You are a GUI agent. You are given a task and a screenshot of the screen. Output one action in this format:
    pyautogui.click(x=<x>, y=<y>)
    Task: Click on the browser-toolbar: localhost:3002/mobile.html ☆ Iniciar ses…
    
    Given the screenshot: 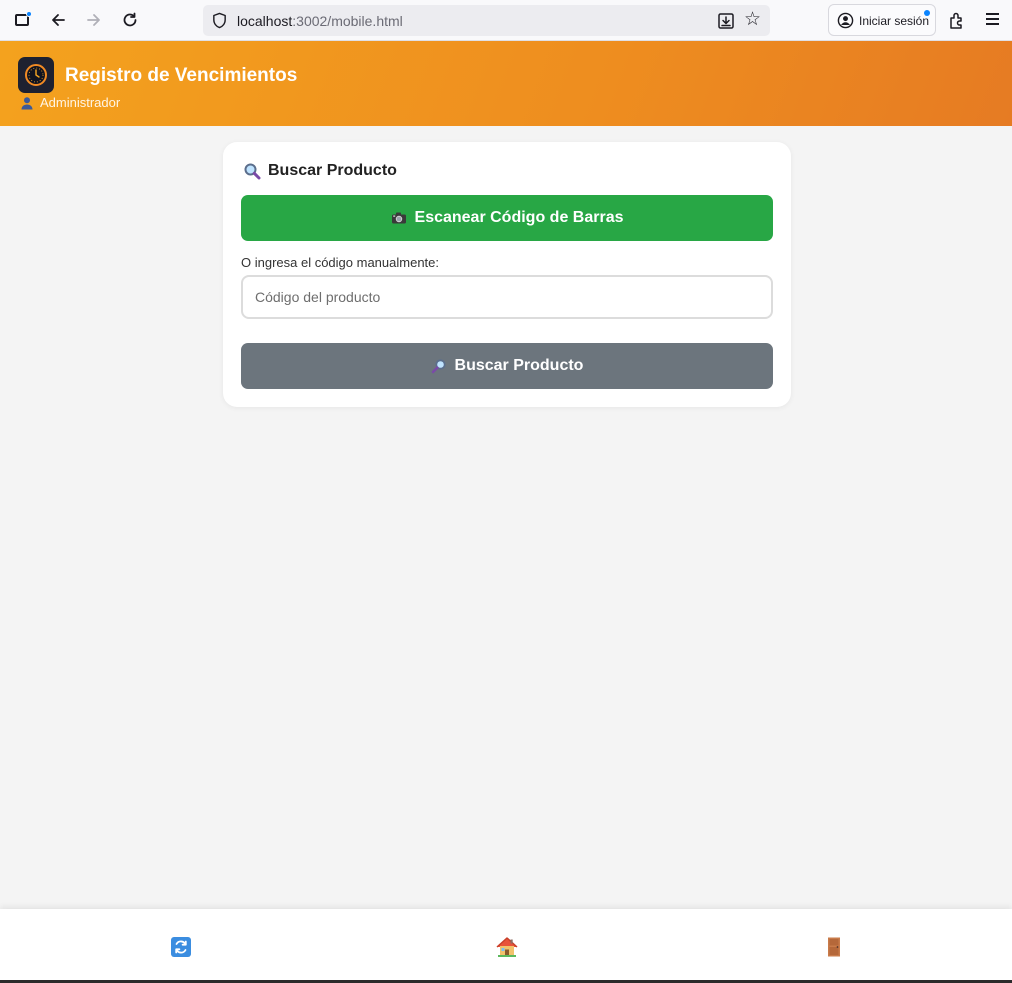 What is the action you would take?
    pyautogui.click(x=506, y=20)
    